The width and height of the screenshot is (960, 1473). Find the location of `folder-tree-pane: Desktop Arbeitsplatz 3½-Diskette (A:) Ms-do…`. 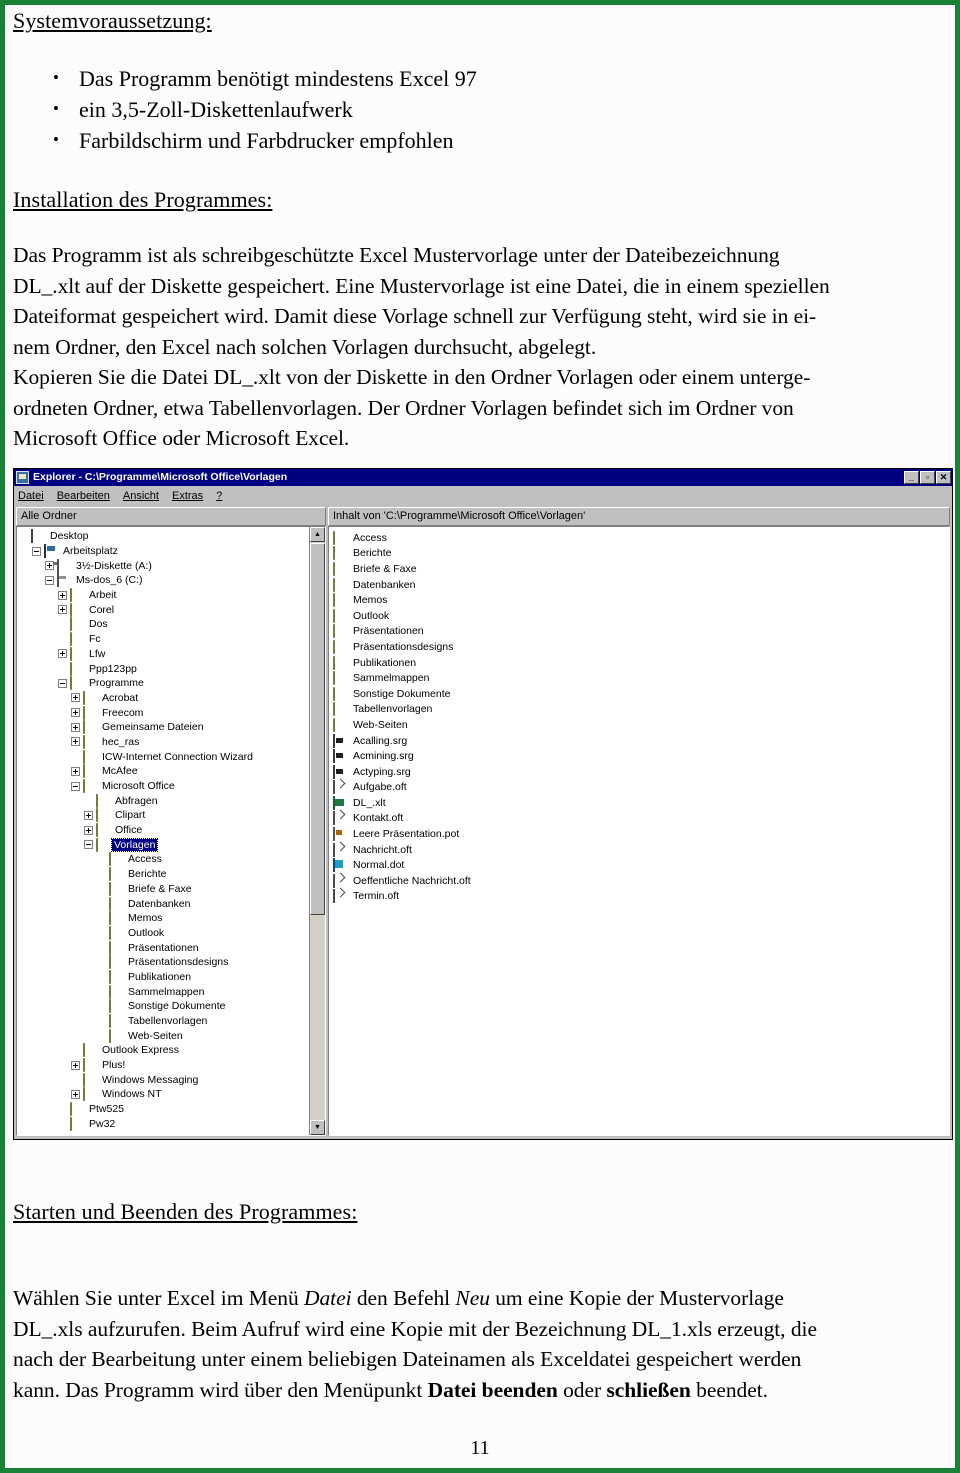

folder-tree-pane: Desktop Arbeitsplatz 3½-Diskette (A:) Ms-do… is located at coordinates (171, 831).